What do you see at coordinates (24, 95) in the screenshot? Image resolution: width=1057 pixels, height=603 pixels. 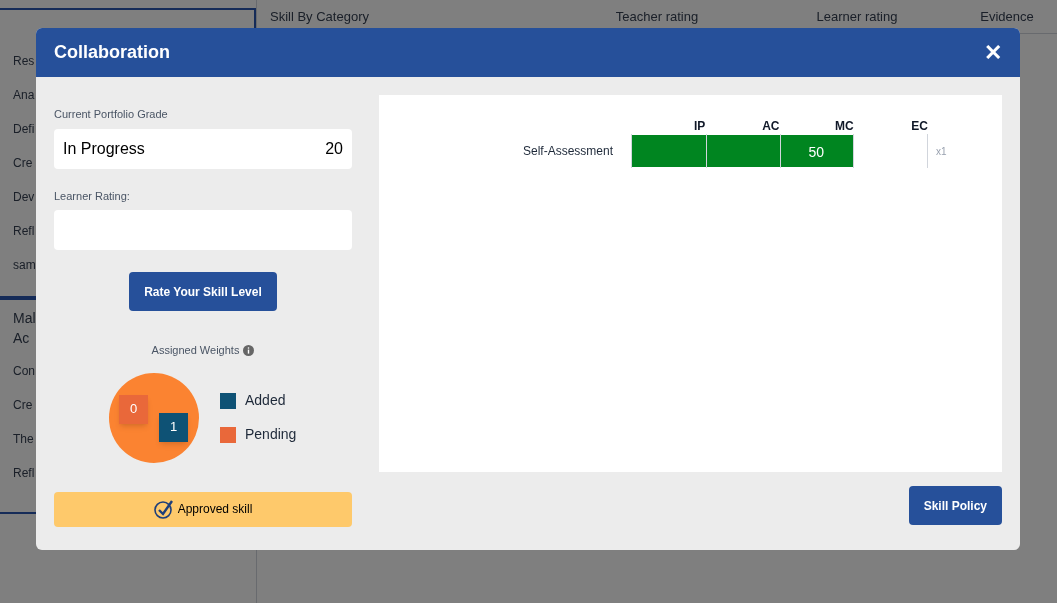 I see `sidebar-item: Ana` at bounding box center [24, 95].